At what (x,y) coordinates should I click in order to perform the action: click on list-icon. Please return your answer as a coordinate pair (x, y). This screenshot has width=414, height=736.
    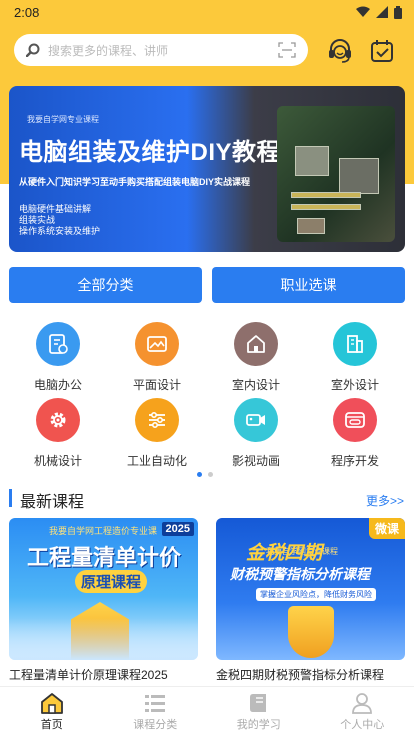
    Looking at the image, I should click on (155, 703).